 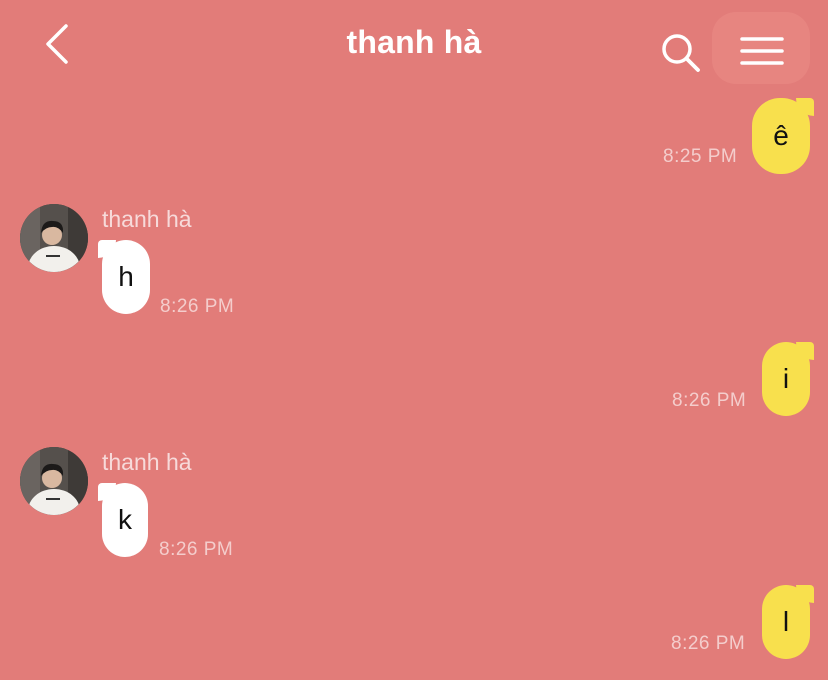 I want to click on my-message-bubble: i, so click(x=788, y=379).